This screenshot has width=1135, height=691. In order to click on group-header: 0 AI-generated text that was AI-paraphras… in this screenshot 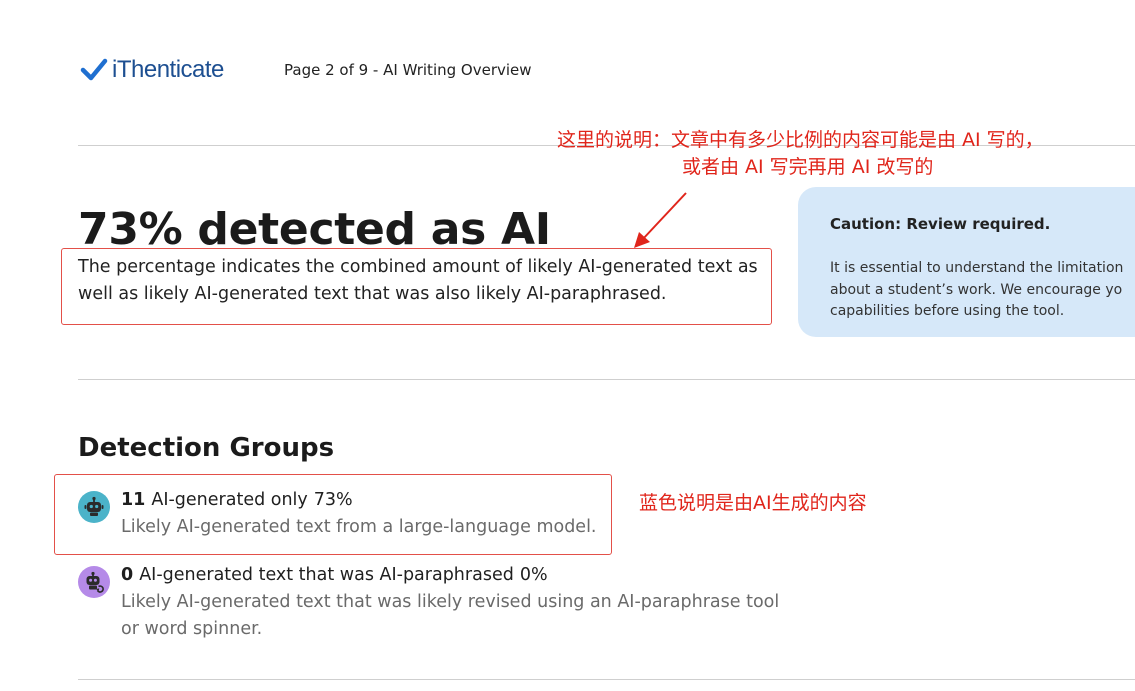, I will do `click(334, 575)`.